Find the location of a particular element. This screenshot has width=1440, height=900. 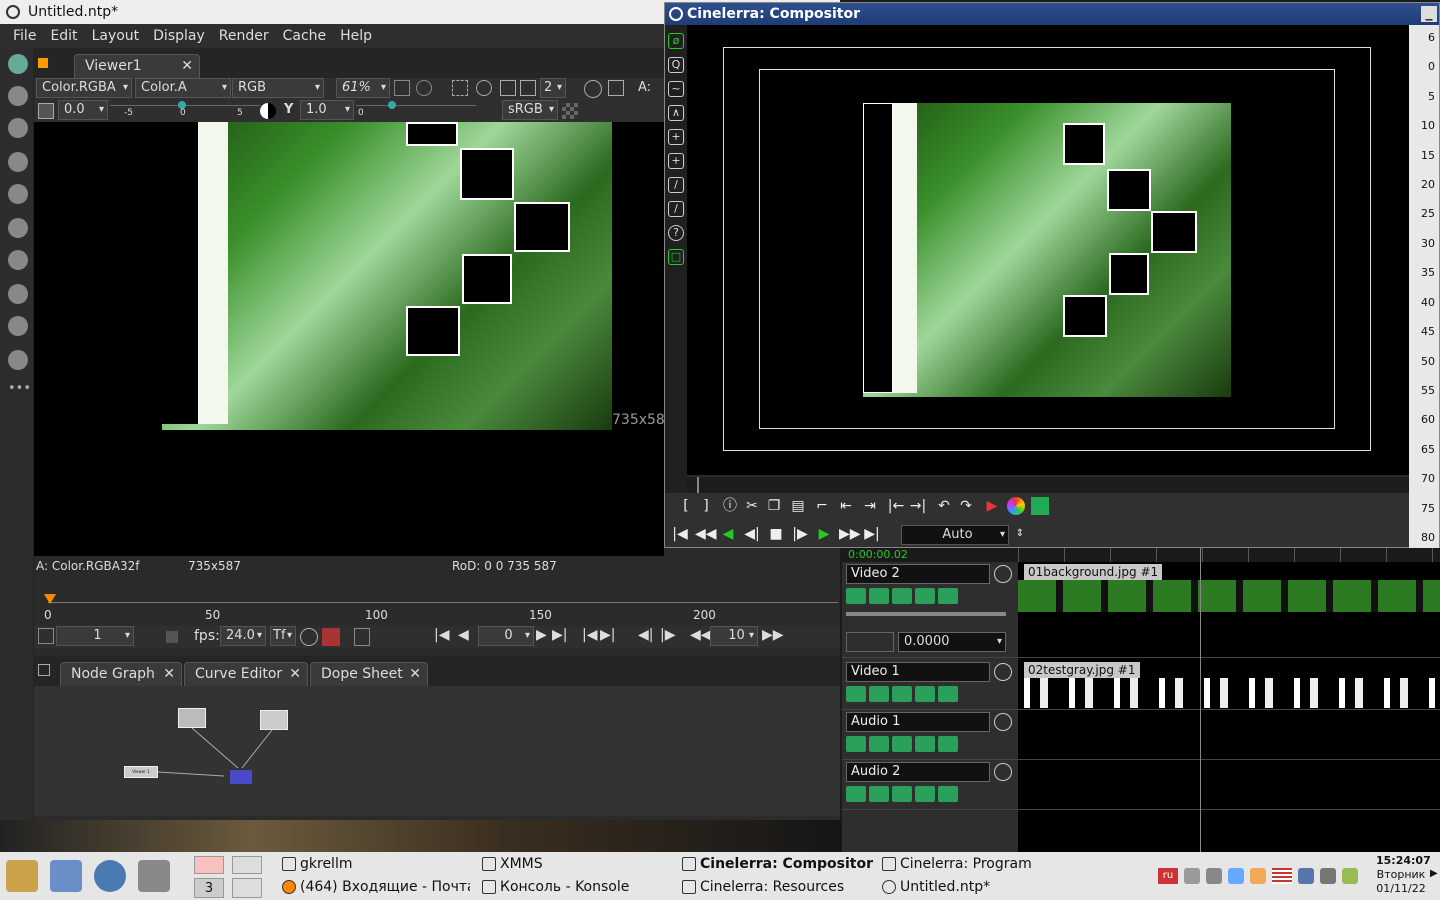

in-point-icon: [ is located at coordinates (686, 506).